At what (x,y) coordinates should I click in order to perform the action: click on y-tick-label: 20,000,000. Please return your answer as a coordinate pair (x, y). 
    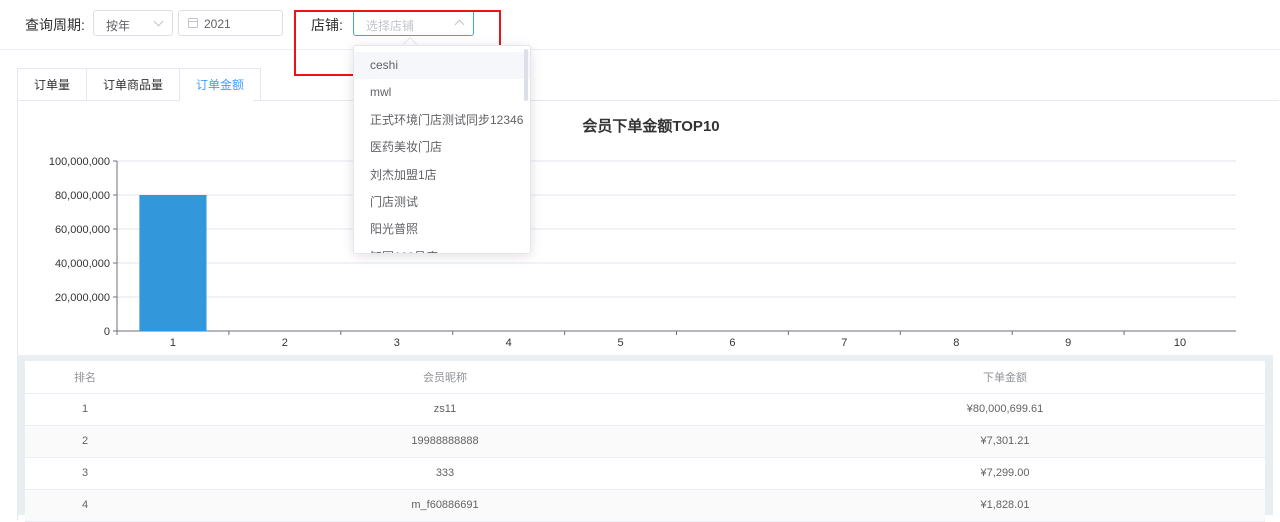
    Looking at the image, I should click on (82, 298).